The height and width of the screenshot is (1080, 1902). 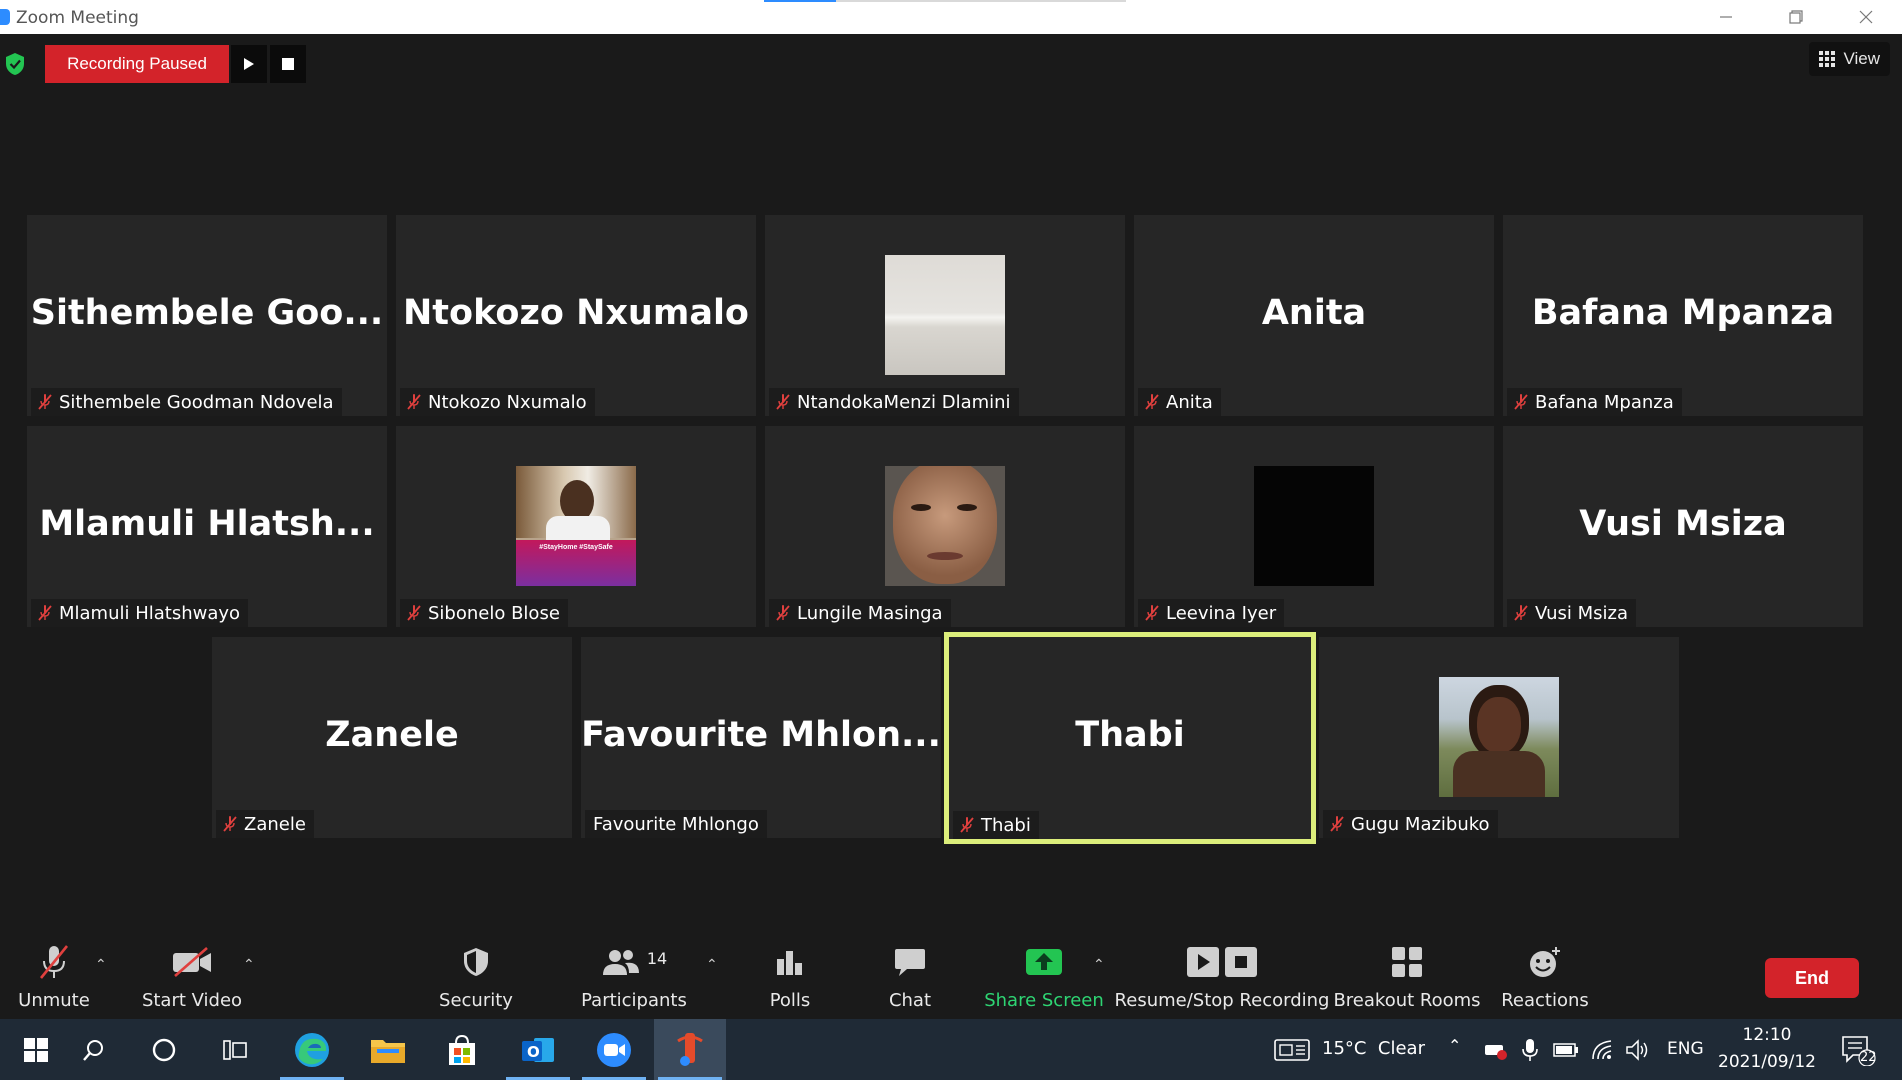 What do you see at coordinates (1812, 978) in the screenshot?
I see `end-meeting-button: End` at bounding box center [1812, 978].